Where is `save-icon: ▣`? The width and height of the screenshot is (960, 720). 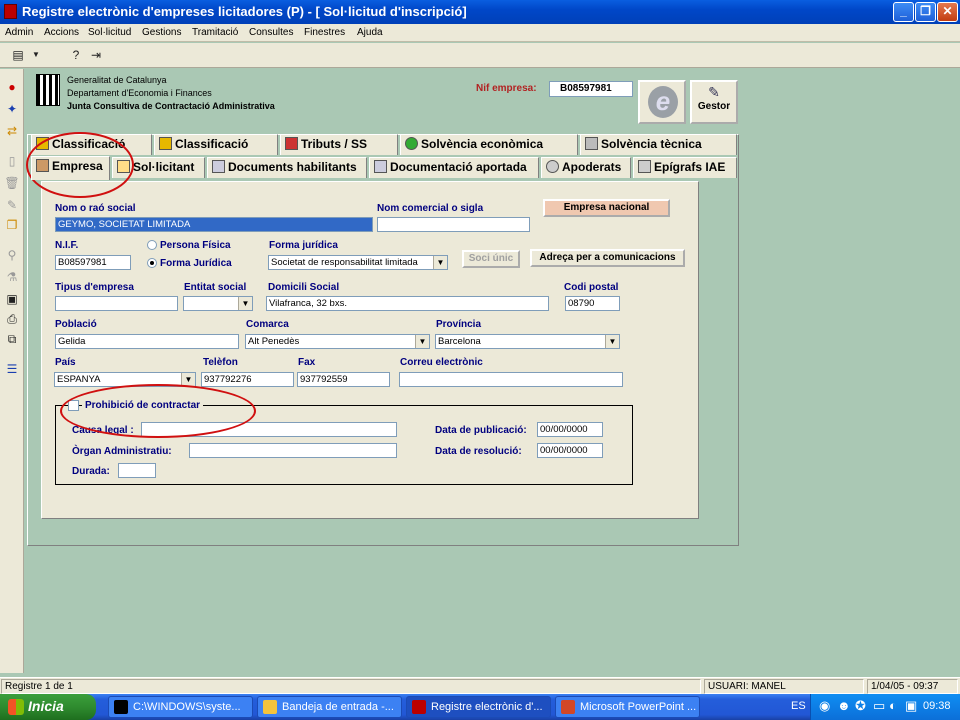
save-icon: ▣ is located at coordinates (12, 299).